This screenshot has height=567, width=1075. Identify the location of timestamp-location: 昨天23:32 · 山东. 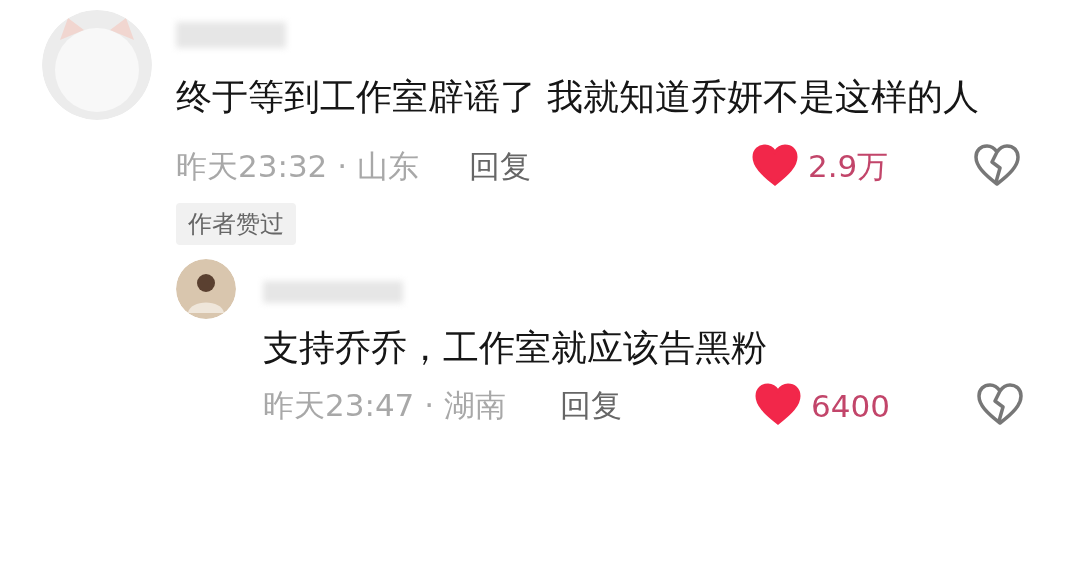
(297, 166).